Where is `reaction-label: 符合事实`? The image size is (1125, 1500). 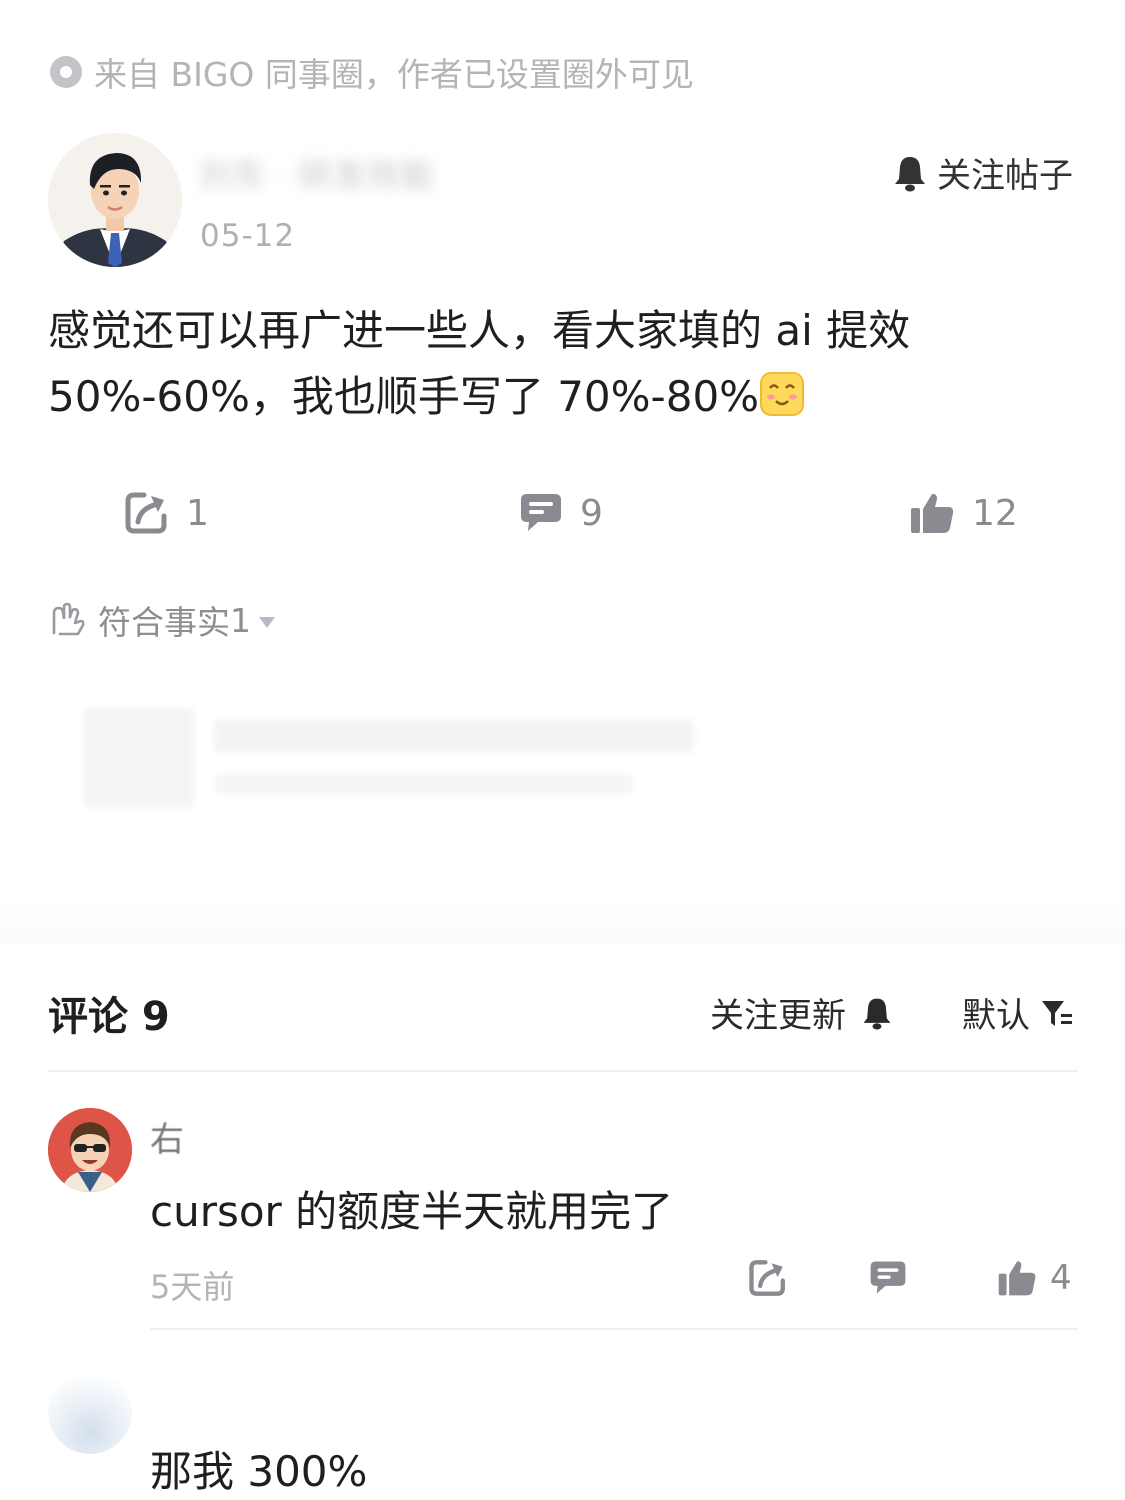
reaction-label: 符合事实 is located at coordinates (164, 622).